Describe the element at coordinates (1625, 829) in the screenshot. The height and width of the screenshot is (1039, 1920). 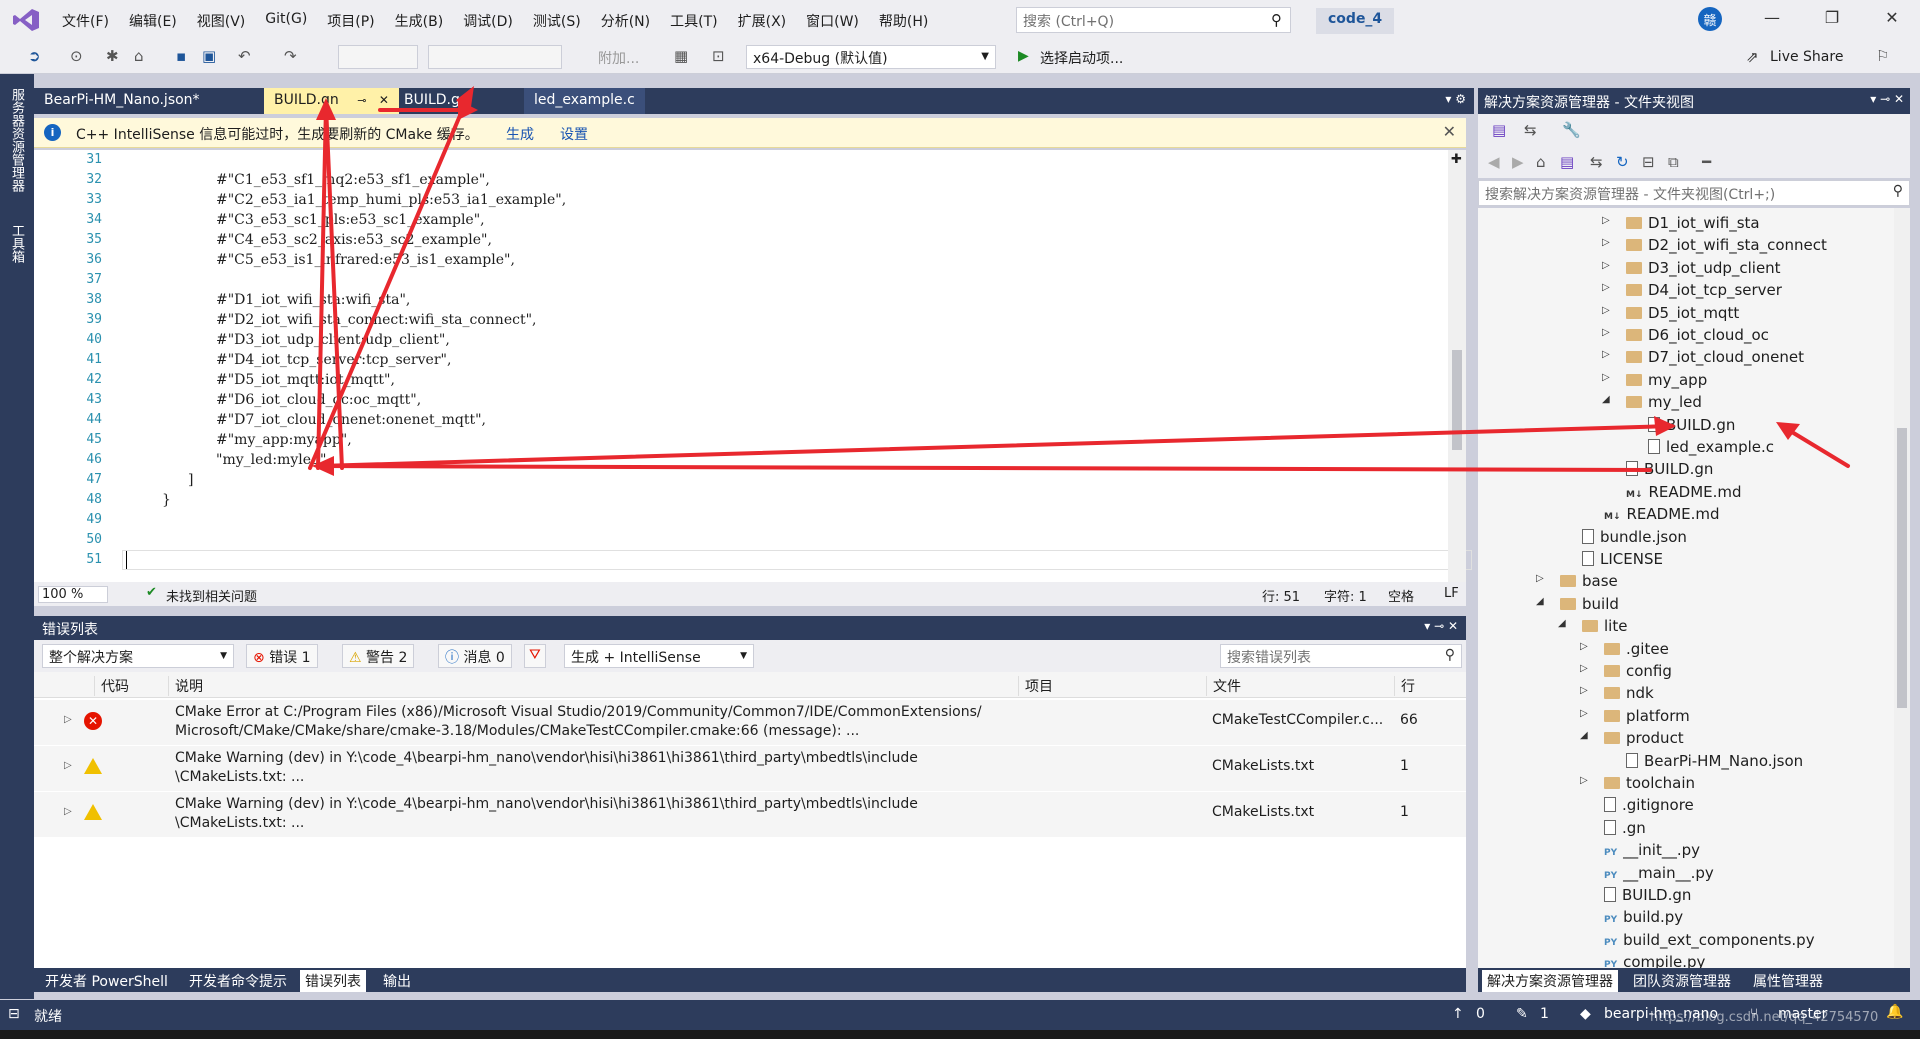
I see `tree-item: .gn` at that location.